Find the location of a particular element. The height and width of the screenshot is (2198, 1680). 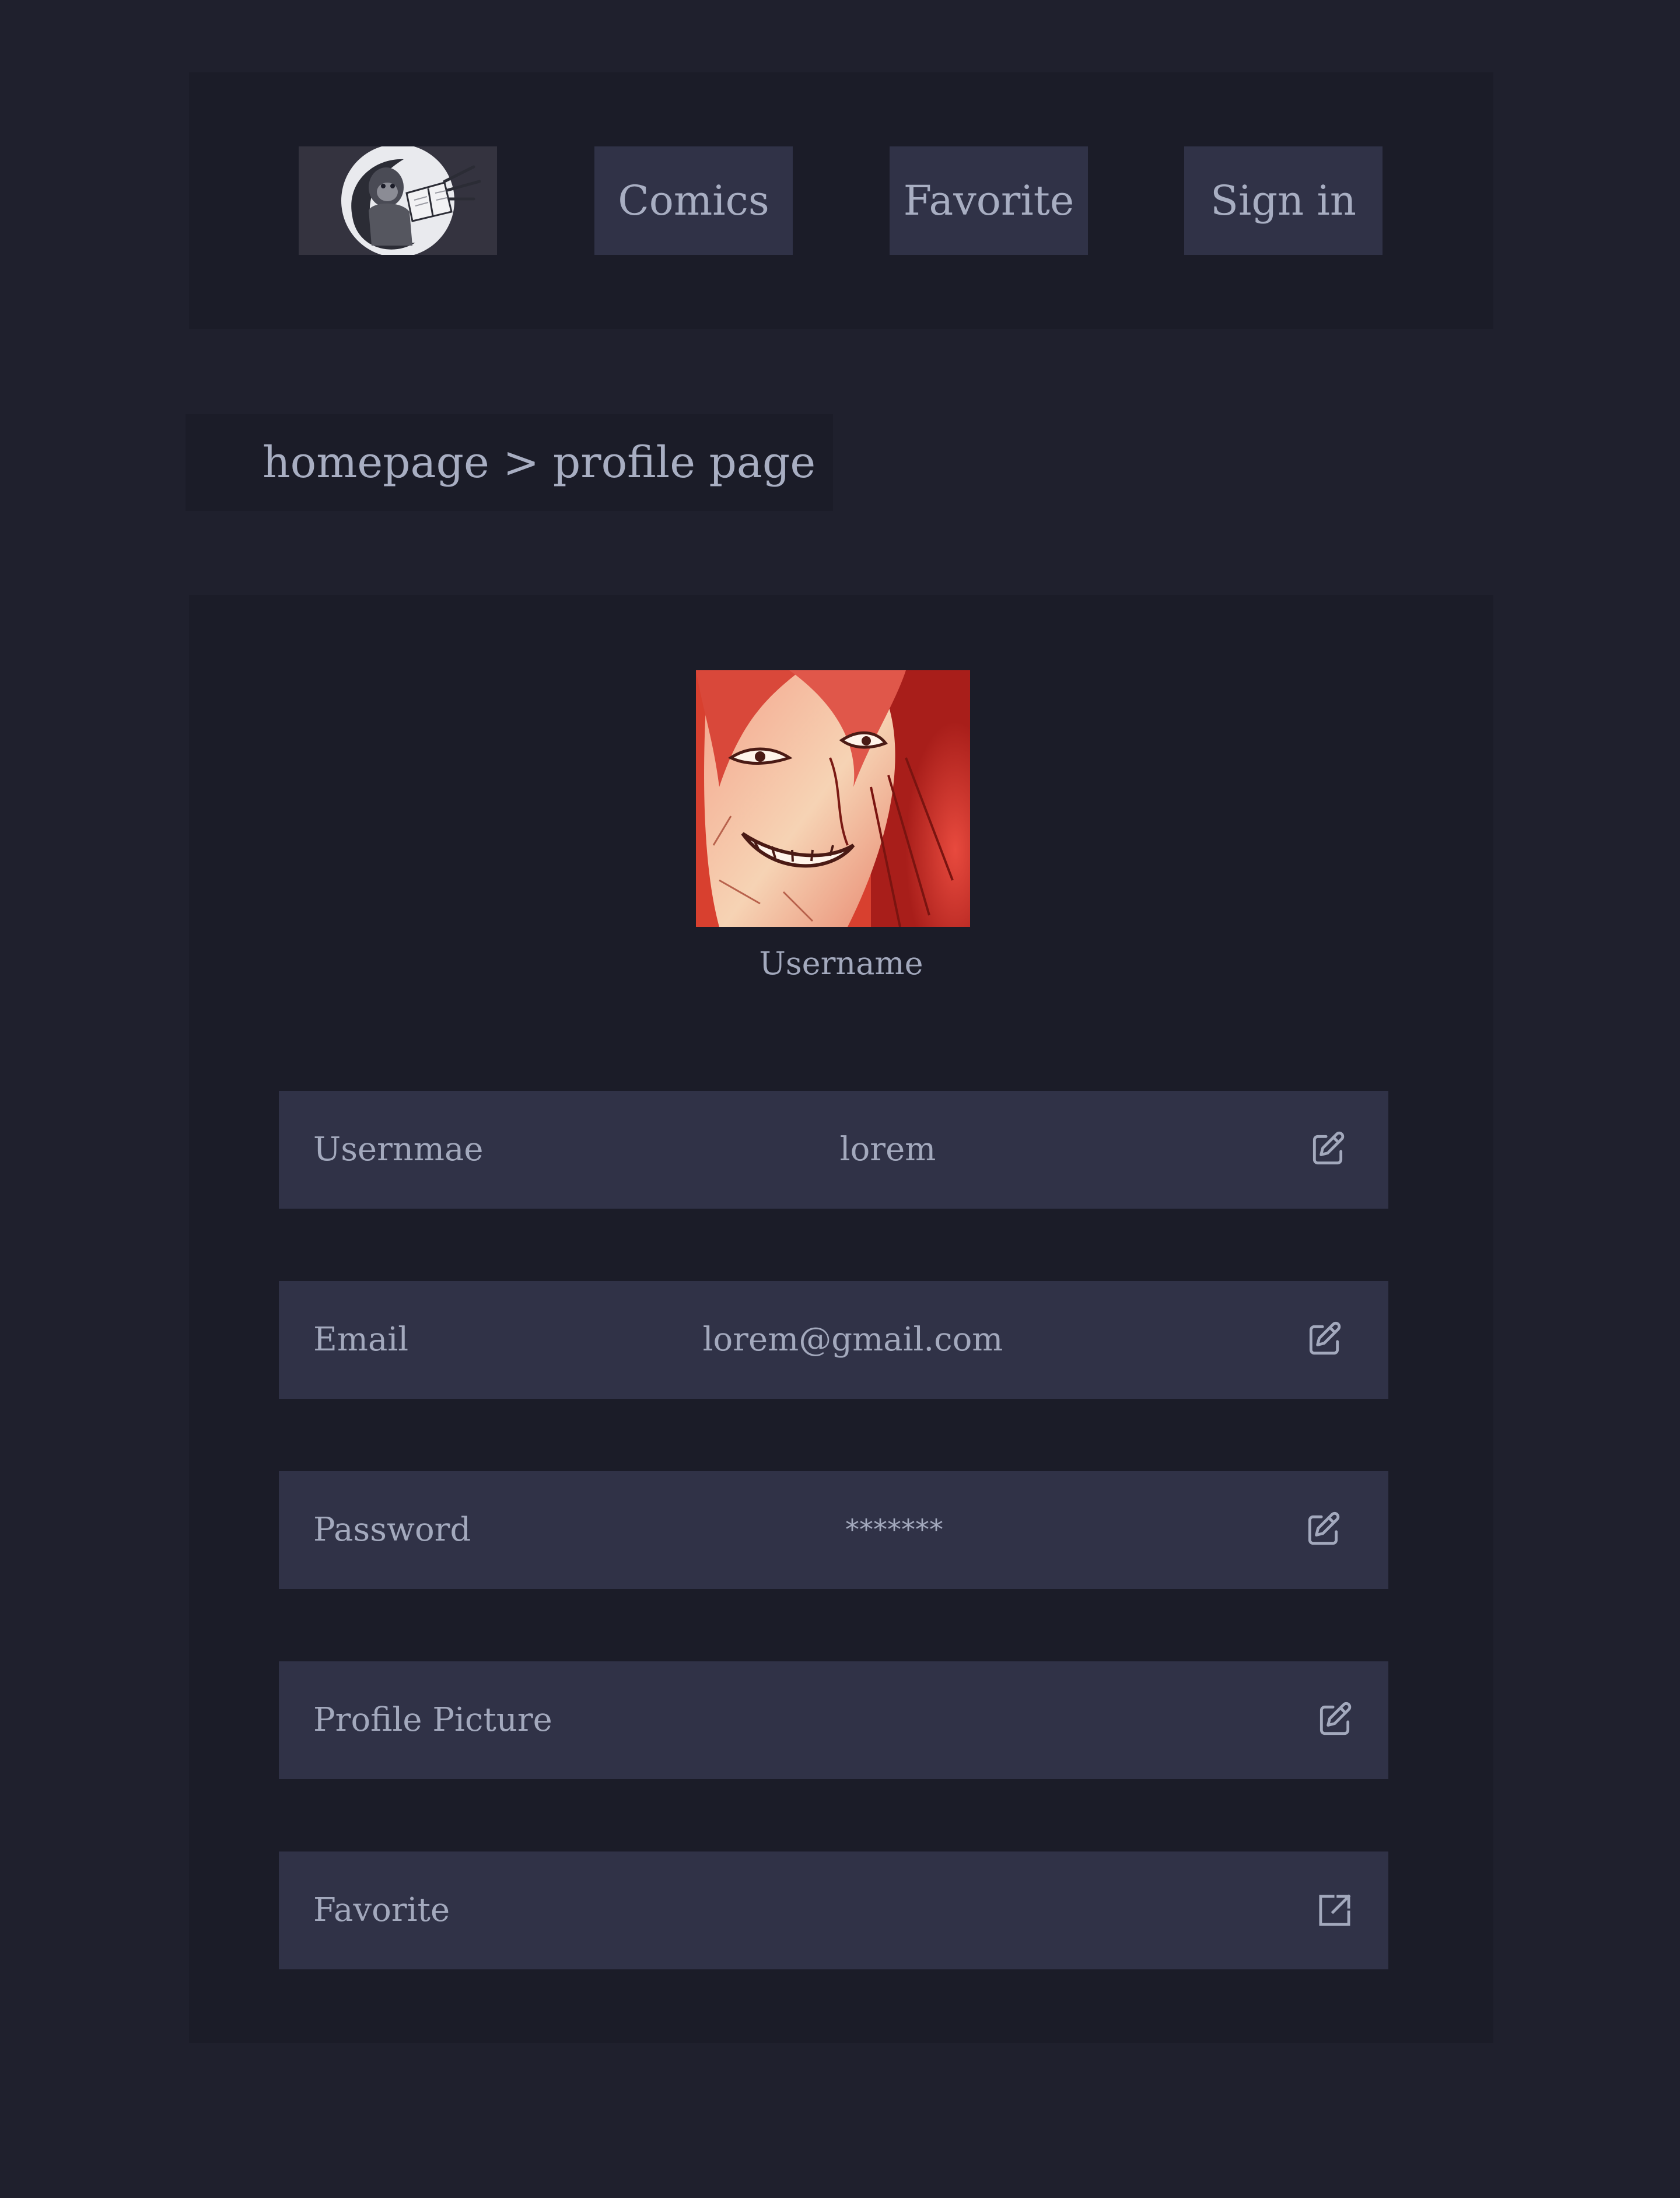

email-field-row: Email lorem@gmail.com is located at coordinates (834, 1340).